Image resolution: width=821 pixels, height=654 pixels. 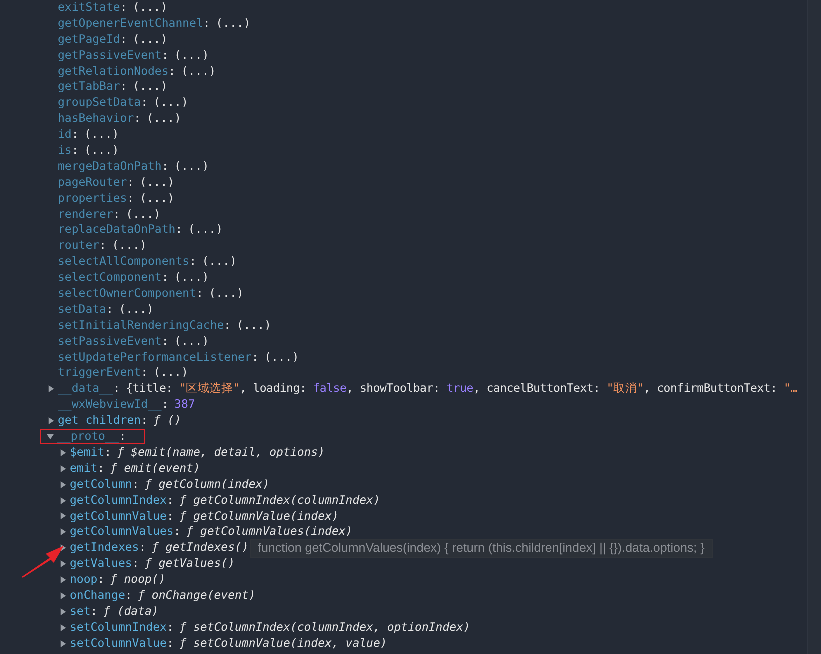 What do you see at coordinates (122, 532) in the screenshot?
I see `property-name: getColumnValues` at bounding box center [122, 532].